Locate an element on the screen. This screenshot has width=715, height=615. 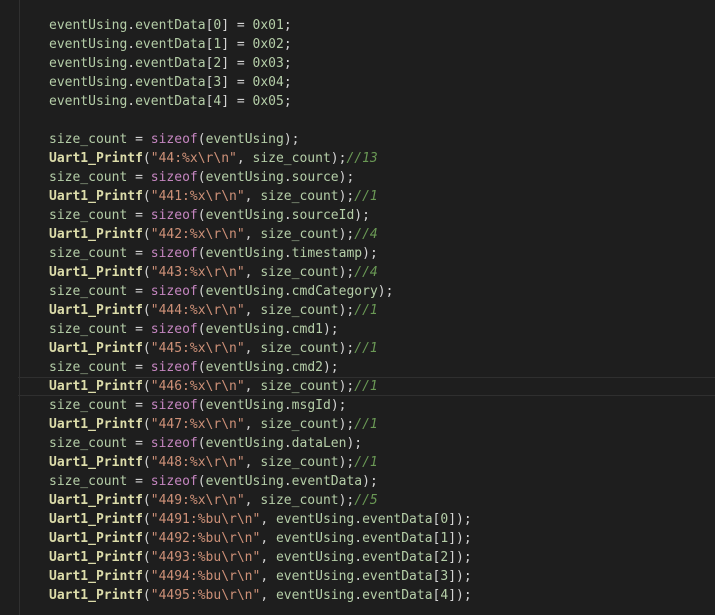
code-line: size_count = sizeof(eventUsing.cmd2); is located at coordinates (357, 367).